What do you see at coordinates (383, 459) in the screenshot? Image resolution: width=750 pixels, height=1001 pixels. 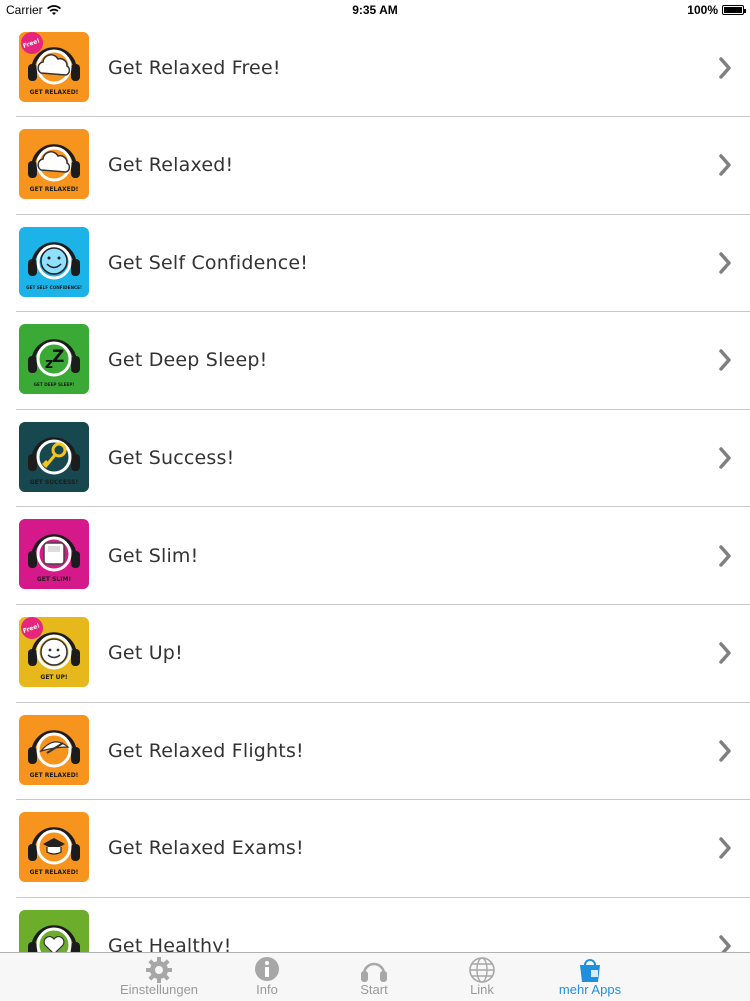 I see `app-row-get-success: GET SUCCESS! Get Success!` at bounding box center [383, 459].